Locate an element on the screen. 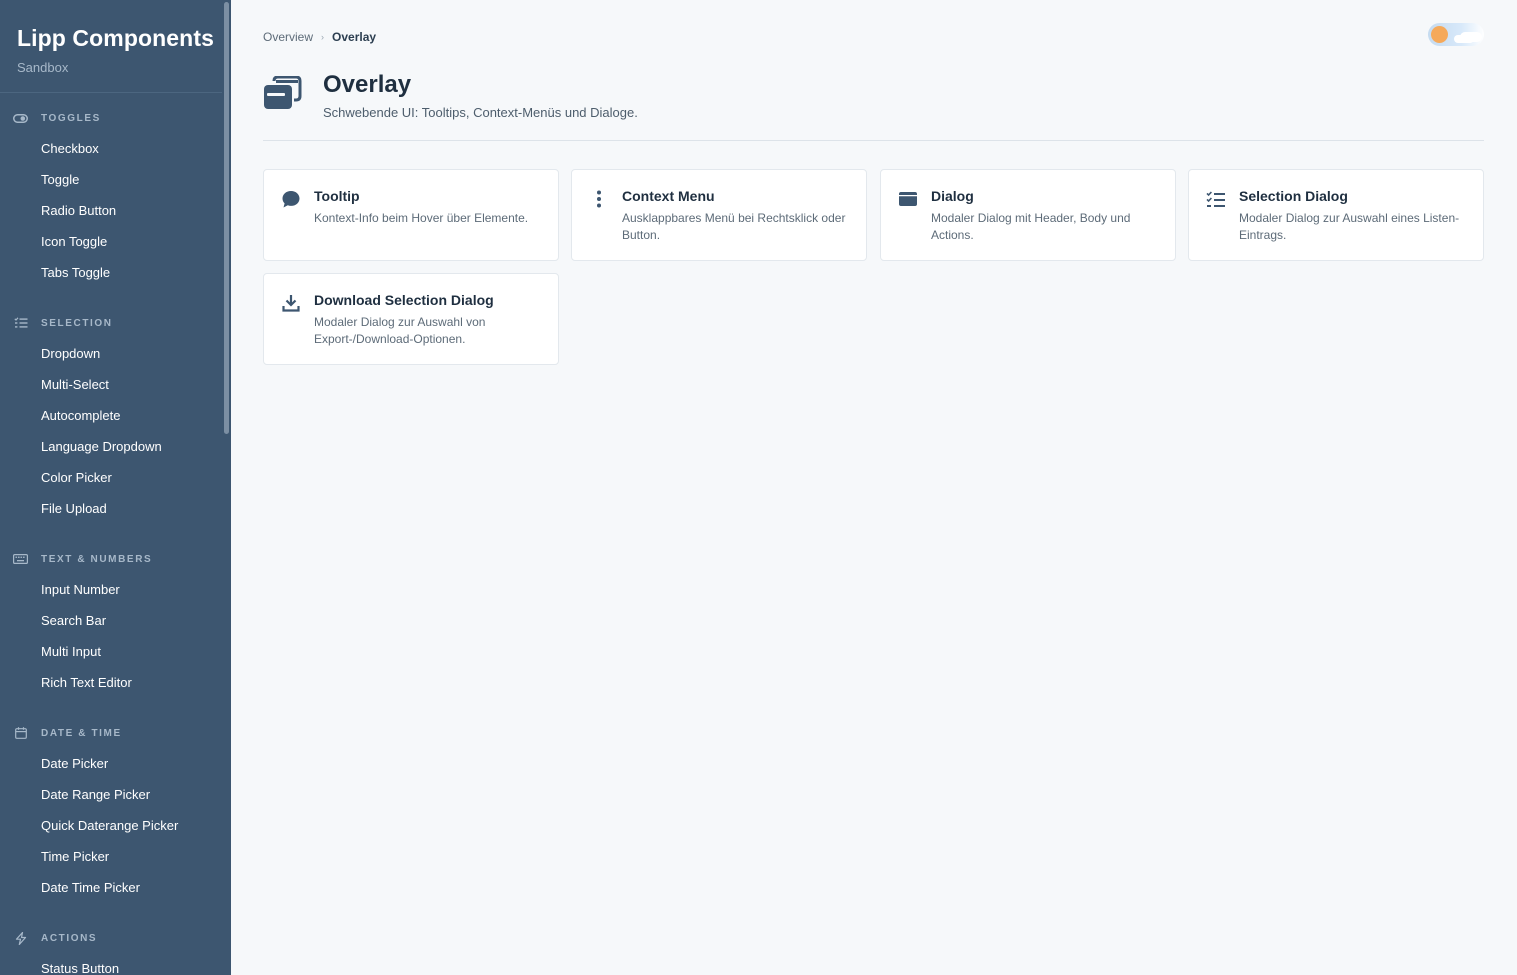 This screenshot has height=975, width=1517. window-stack-icon is located at coordinates (283, 92).